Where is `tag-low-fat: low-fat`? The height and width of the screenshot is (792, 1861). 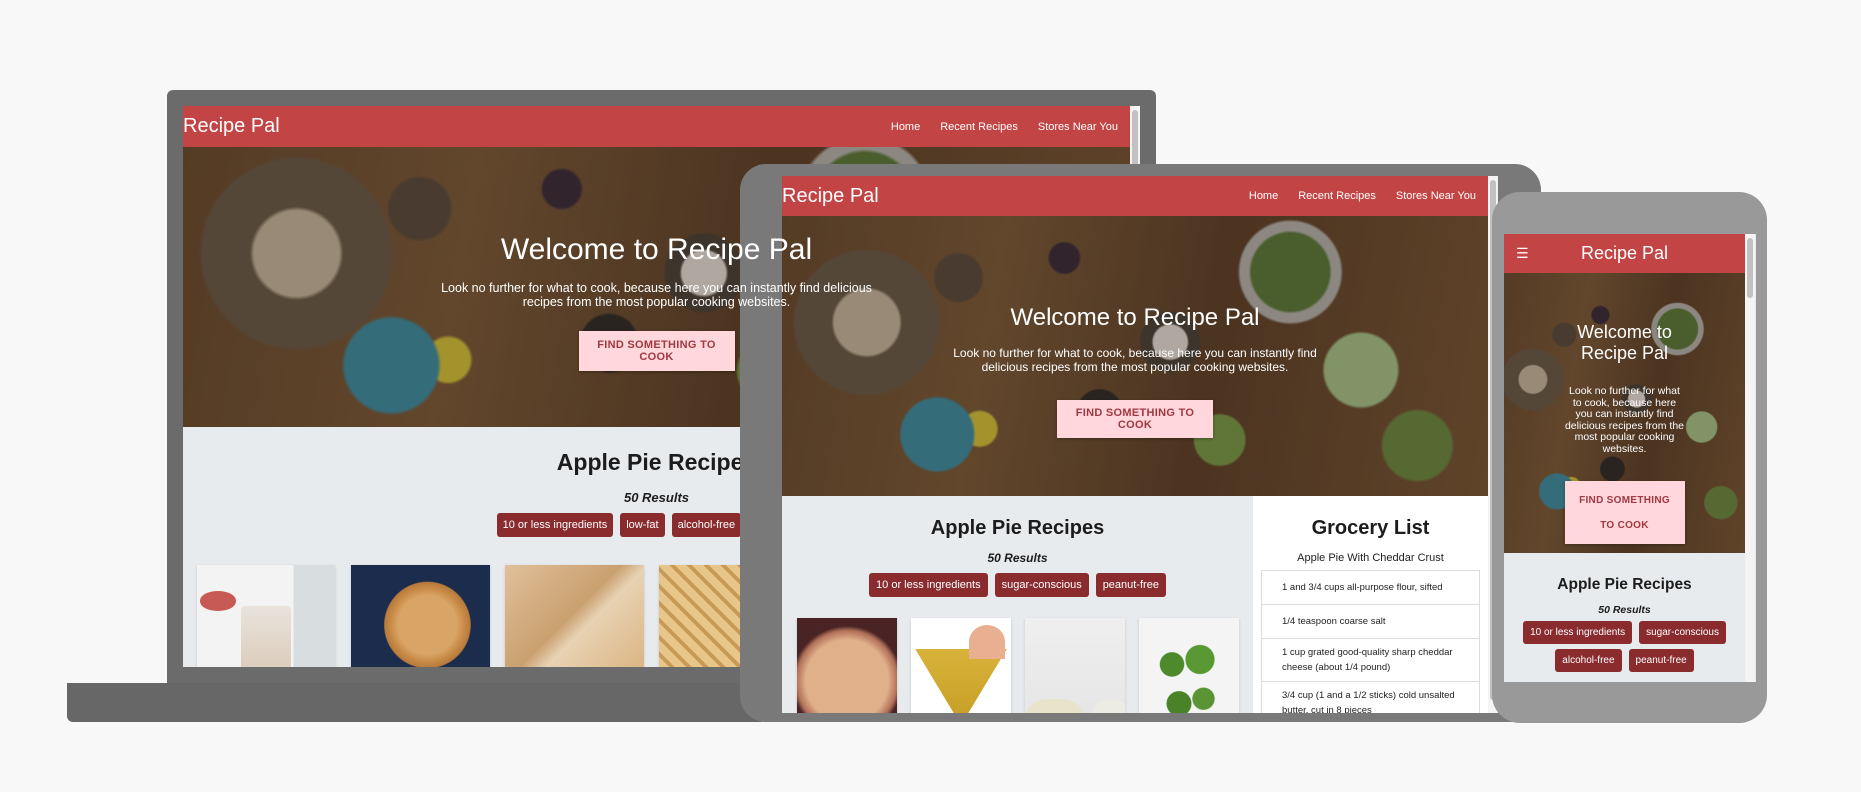
tag-low-fat: low-fat is located at coordinates (642, 525).